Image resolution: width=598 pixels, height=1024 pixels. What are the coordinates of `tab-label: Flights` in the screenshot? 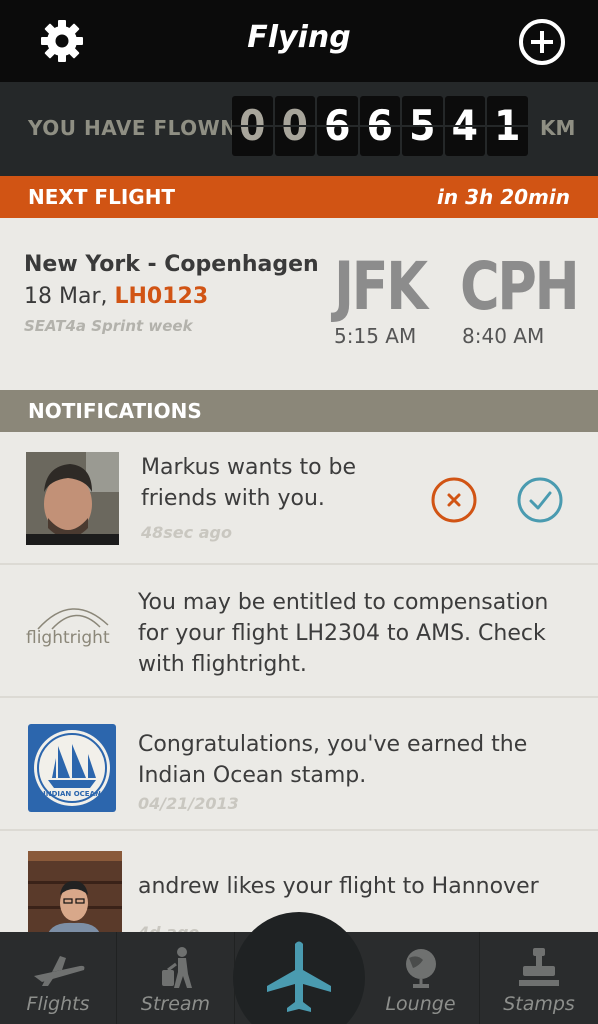 It's located at (58, 1004).